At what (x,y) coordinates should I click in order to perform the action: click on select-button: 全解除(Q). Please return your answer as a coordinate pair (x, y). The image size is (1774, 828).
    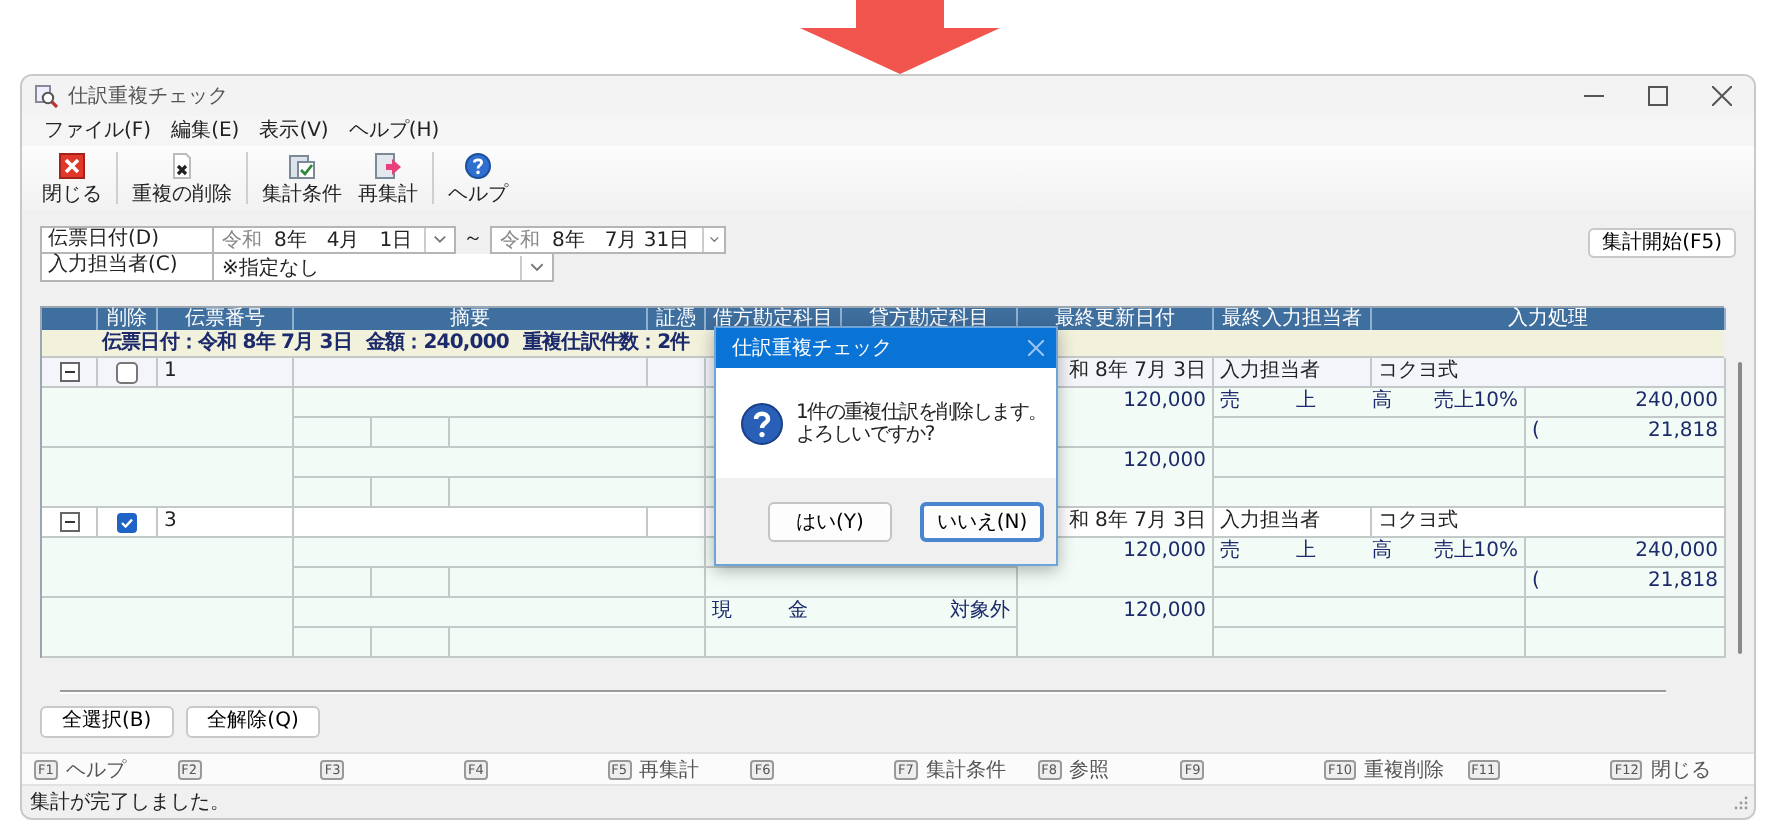
    Looking at the image, I should click on (253, 722).